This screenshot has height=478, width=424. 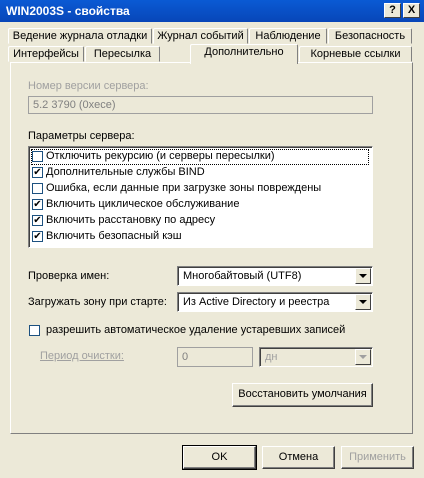 I want to click on option-netmask-ordering: ✔ Включить расстановку по адресу, so click(x=200, y=221).